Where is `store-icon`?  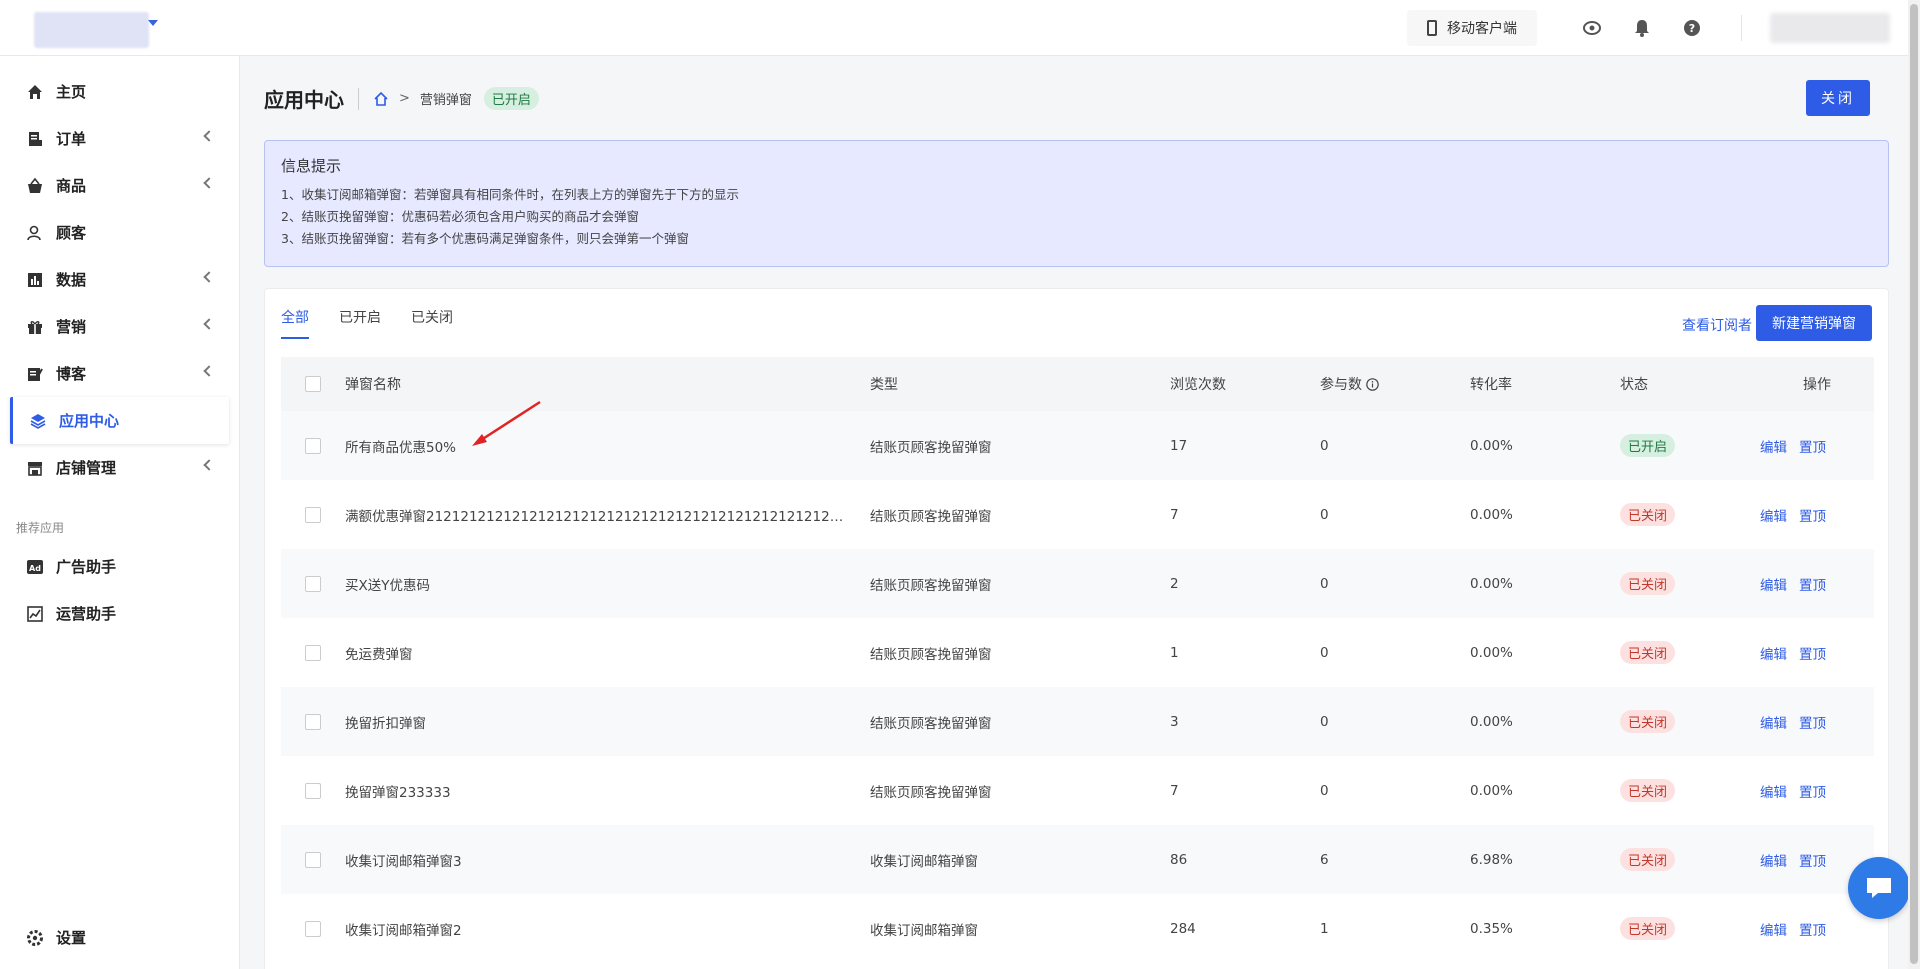 store-icon is located at coordinates (35, 468).